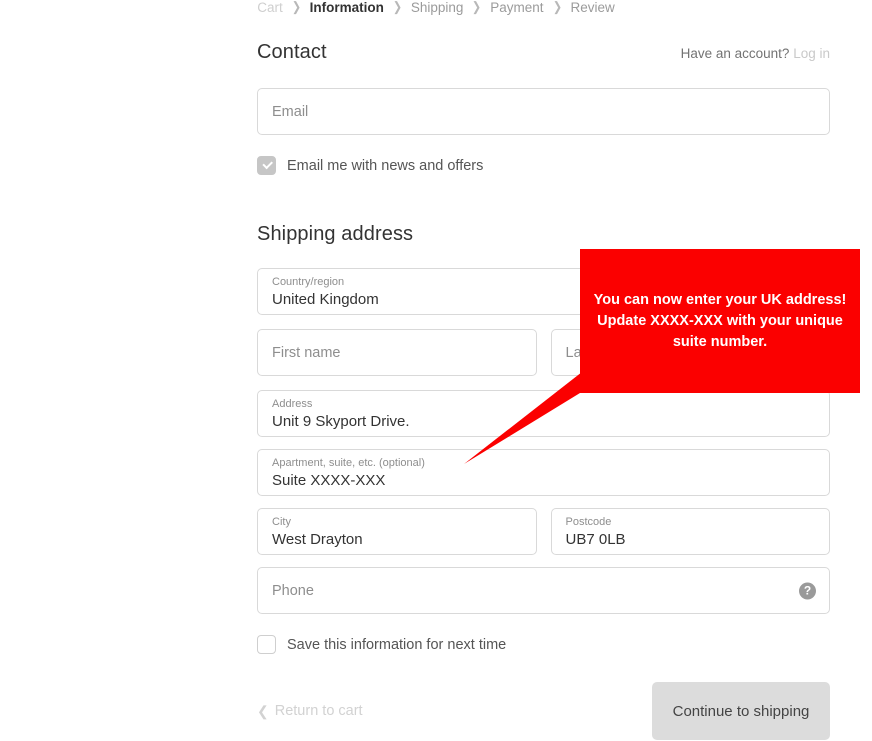 This screenshot has width=872, height=741. Describe the element at coordinates (385, 165) in the screenshot. I see `news-offers-label: Email me with news and offers` at that location.